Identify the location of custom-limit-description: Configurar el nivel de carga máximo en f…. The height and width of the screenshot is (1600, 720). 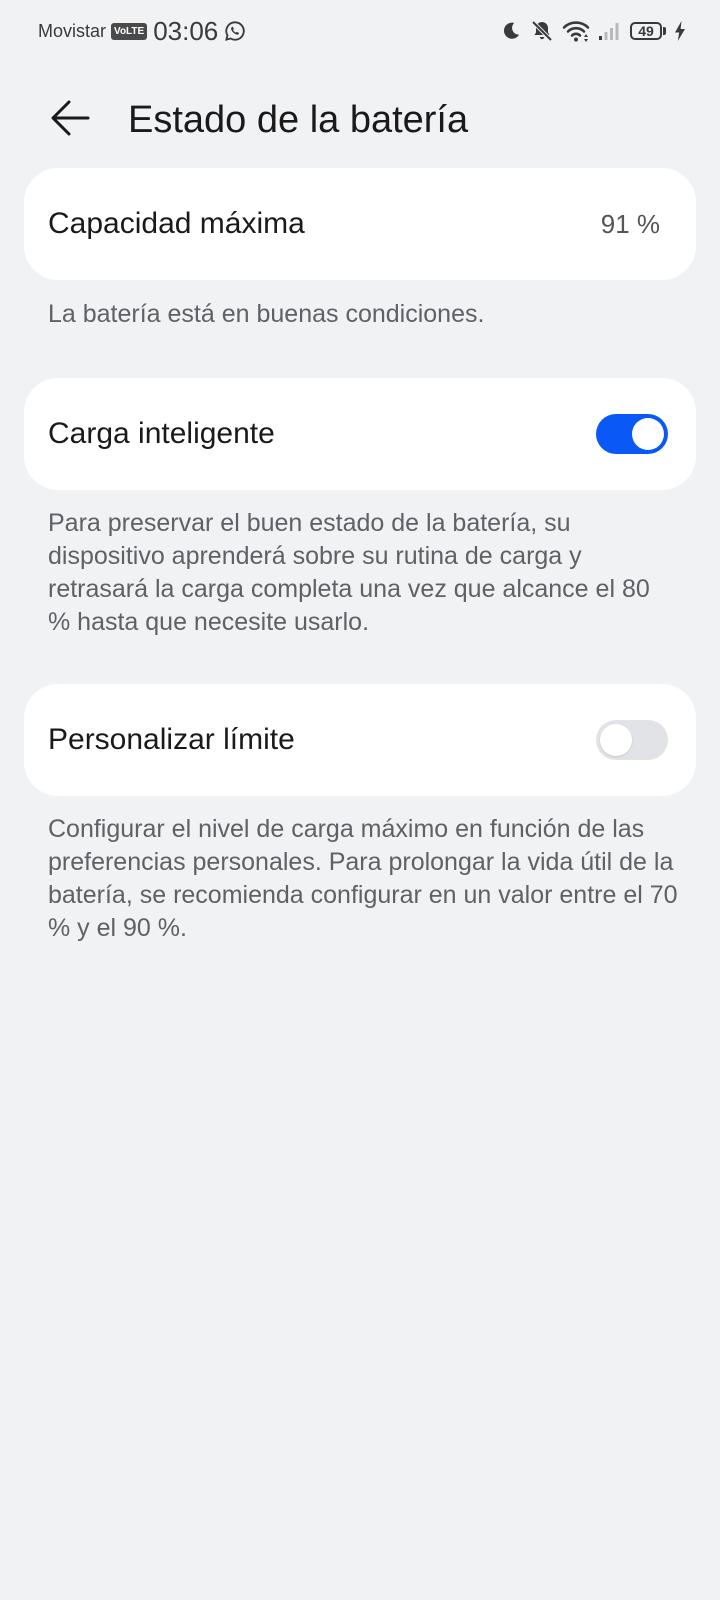
(363, 878).